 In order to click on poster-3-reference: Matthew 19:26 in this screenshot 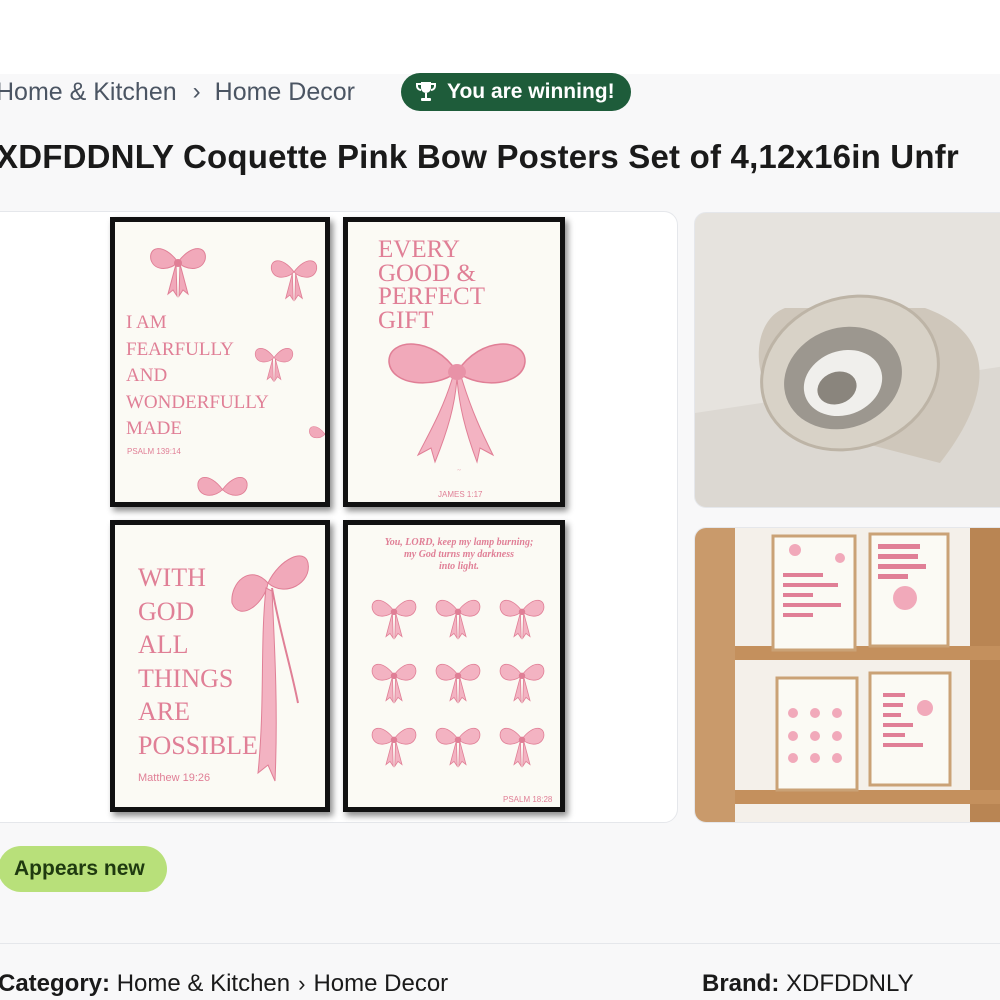, I will do `click(174, 778)`.